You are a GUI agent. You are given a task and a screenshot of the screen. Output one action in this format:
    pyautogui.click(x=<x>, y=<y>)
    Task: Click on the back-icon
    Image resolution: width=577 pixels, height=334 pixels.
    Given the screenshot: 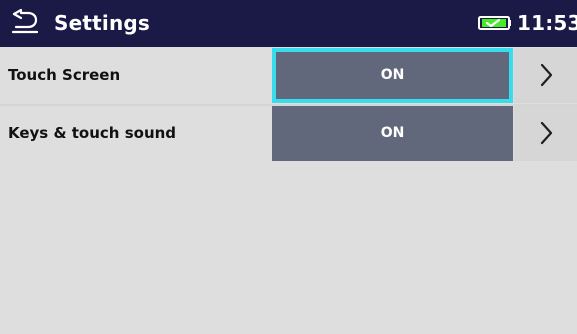 What is the action you would take?
    pyautogui.click(x=25, y=21)
    